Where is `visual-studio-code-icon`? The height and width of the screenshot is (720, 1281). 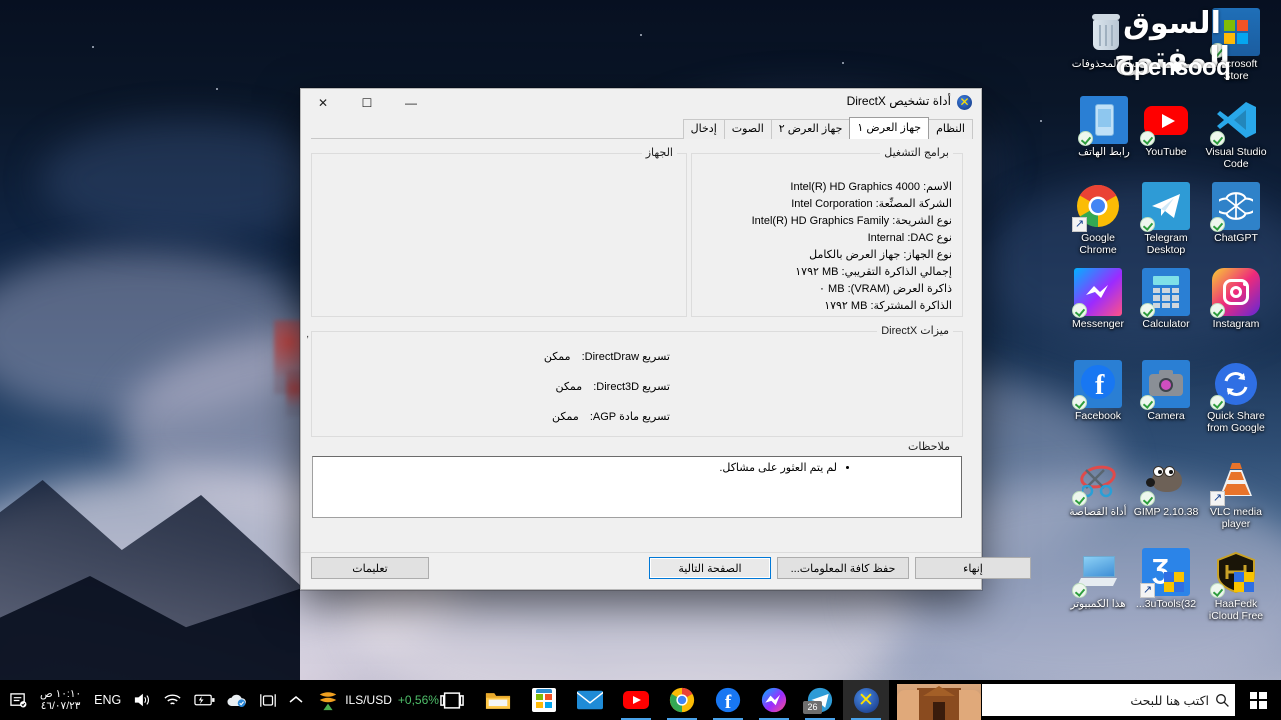
visual-studio-code-icon is located at coordinates (1235, 121).